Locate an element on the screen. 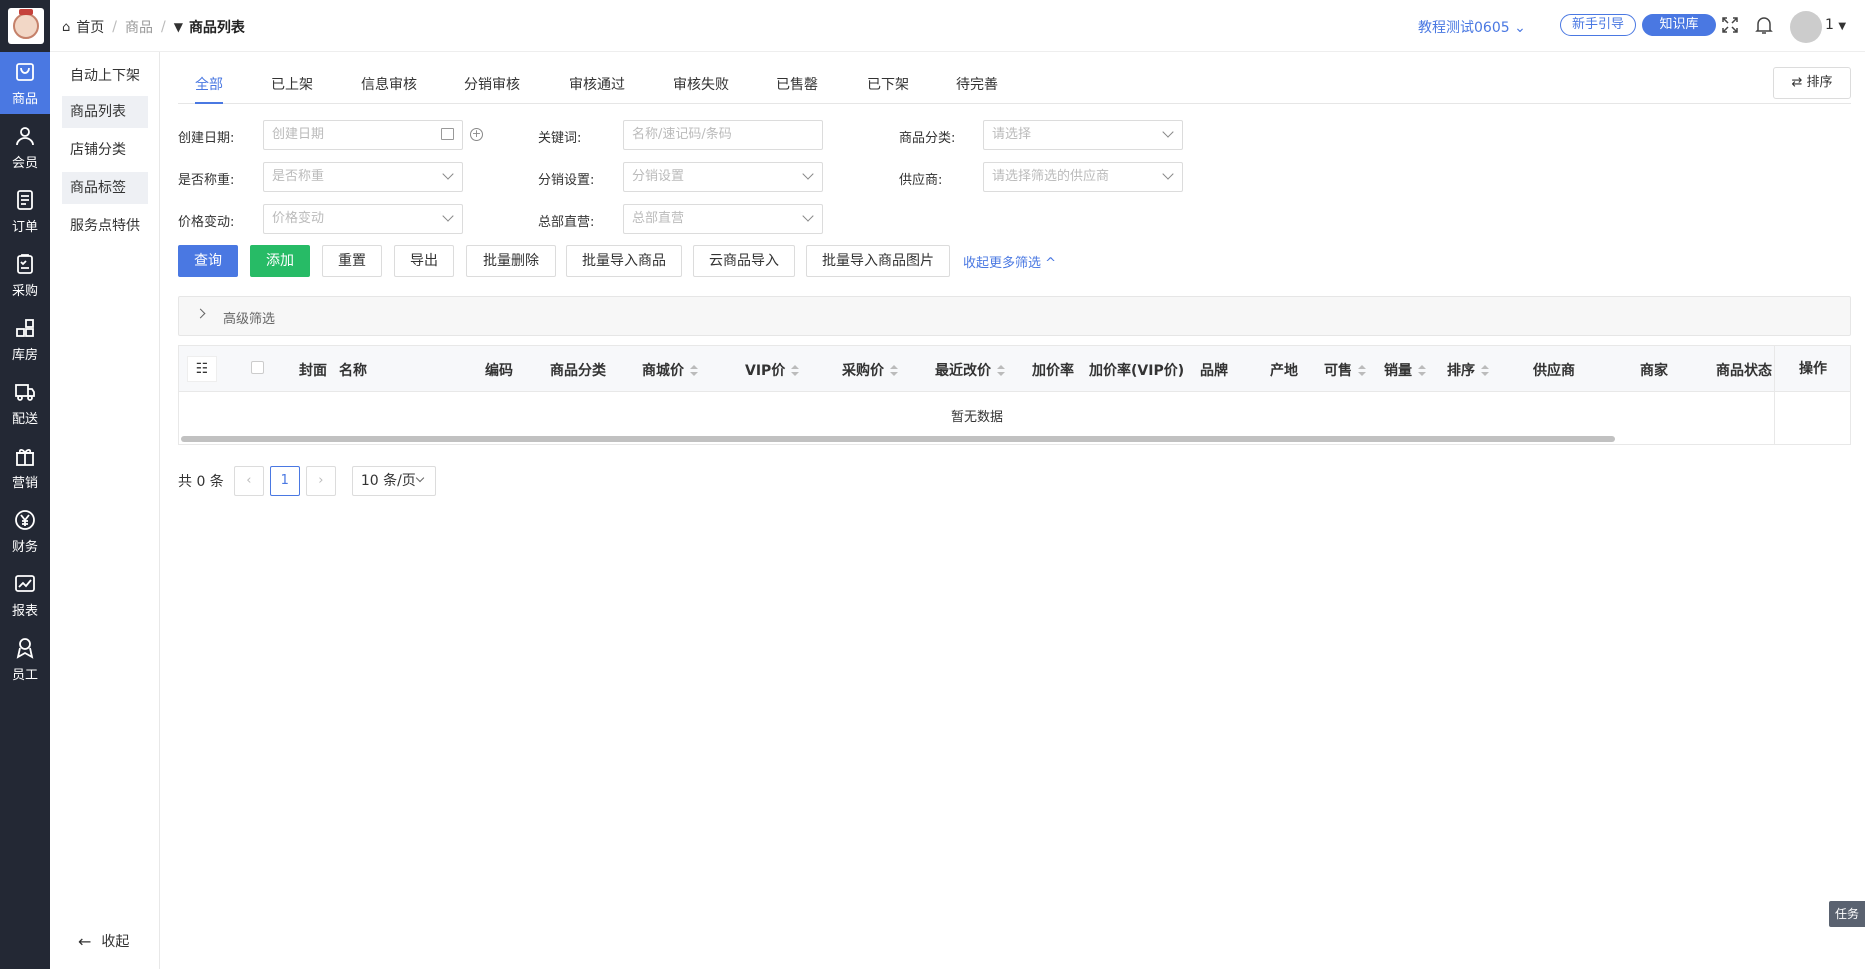 The width and height of the screenshot is (1865, 969). supplier-select: 请选择筛选的供应商 is located at coordinates (1083, 177).